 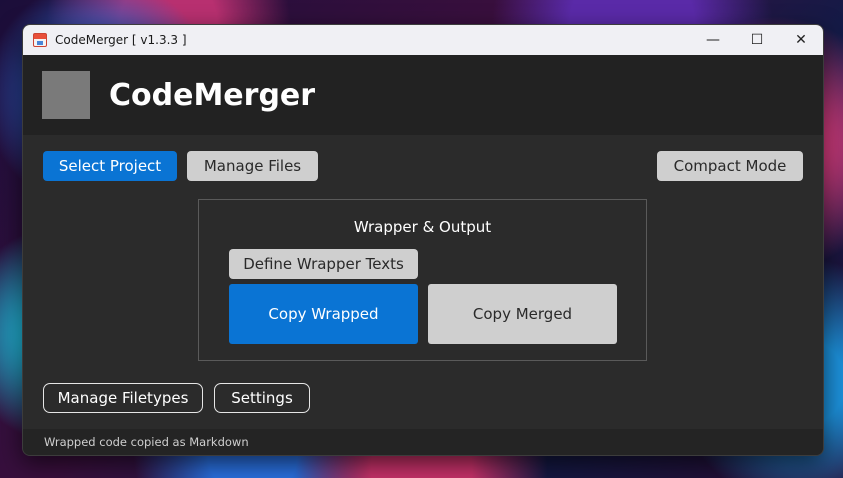 I want to click on app-icon, so click(x=40, y=40).